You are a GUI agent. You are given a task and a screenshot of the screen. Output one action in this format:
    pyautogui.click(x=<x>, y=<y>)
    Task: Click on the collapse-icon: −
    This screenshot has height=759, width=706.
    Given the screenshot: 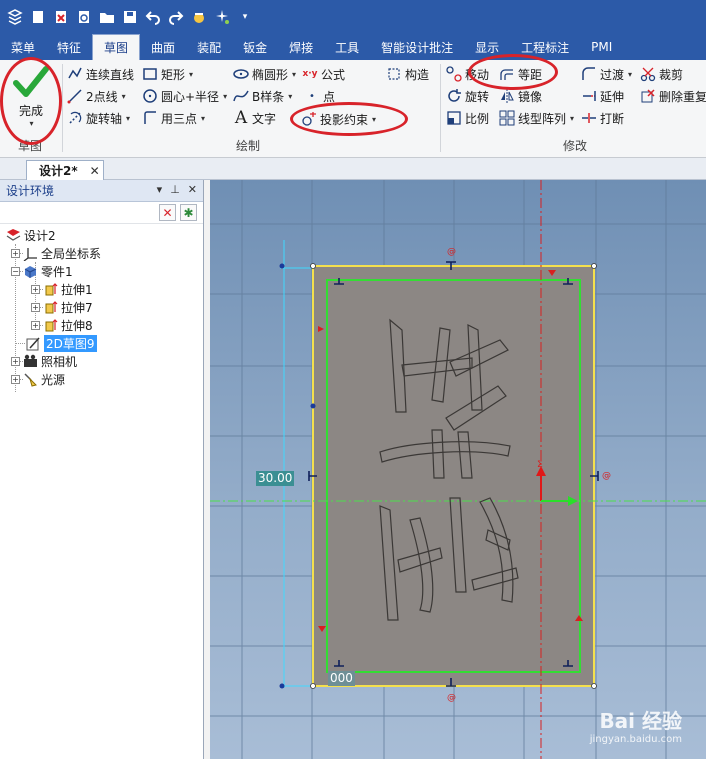 What is the action you would take?
    pyautogui.click(x=15, y=271)
    